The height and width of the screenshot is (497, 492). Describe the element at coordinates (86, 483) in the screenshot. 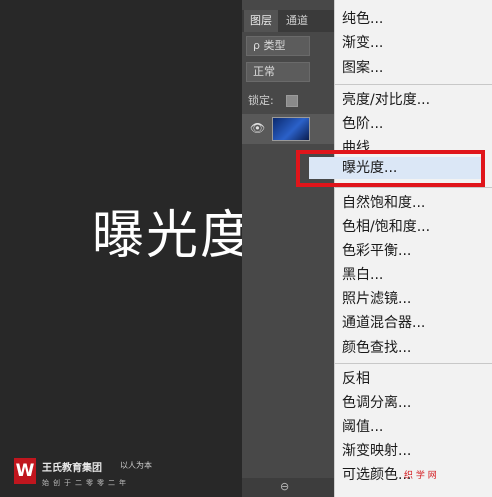

I see `logo-since: 始创于二零零二年` at that location.